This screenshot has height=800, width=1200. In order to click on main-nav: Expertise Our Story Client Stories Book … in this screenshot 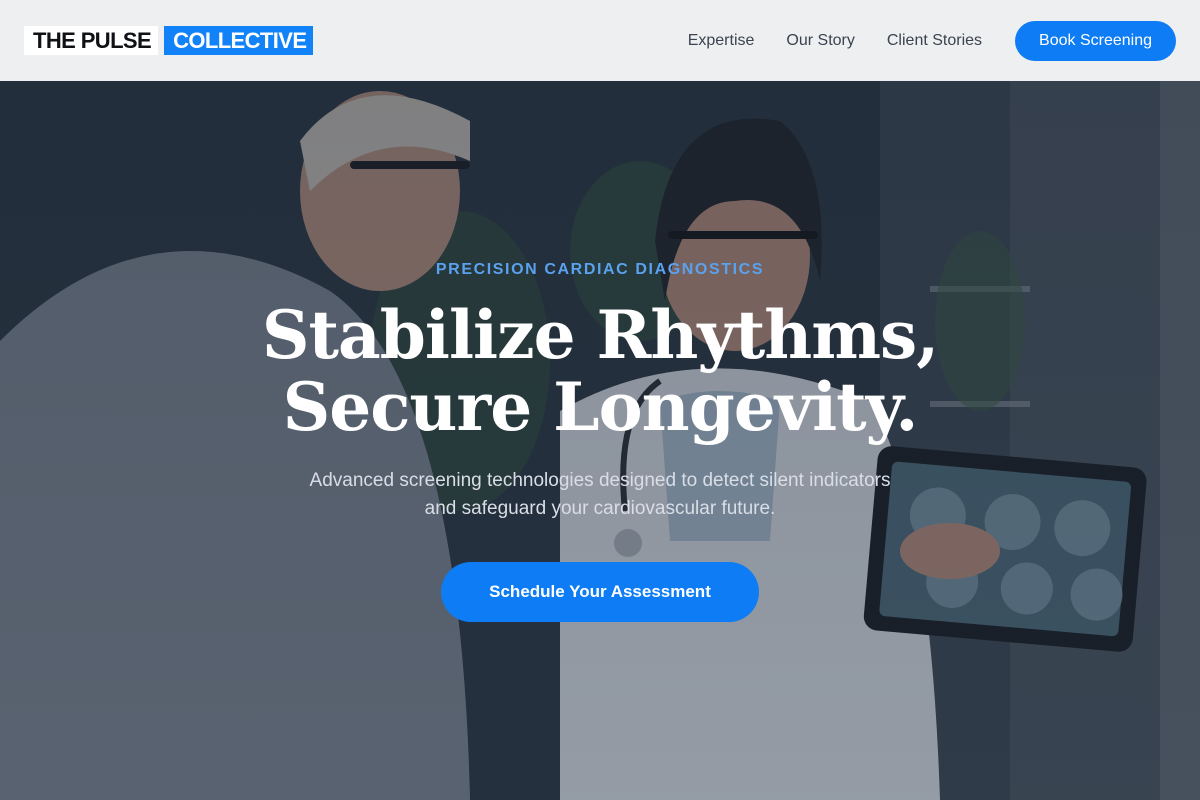, I will do `click(932, 40)`.